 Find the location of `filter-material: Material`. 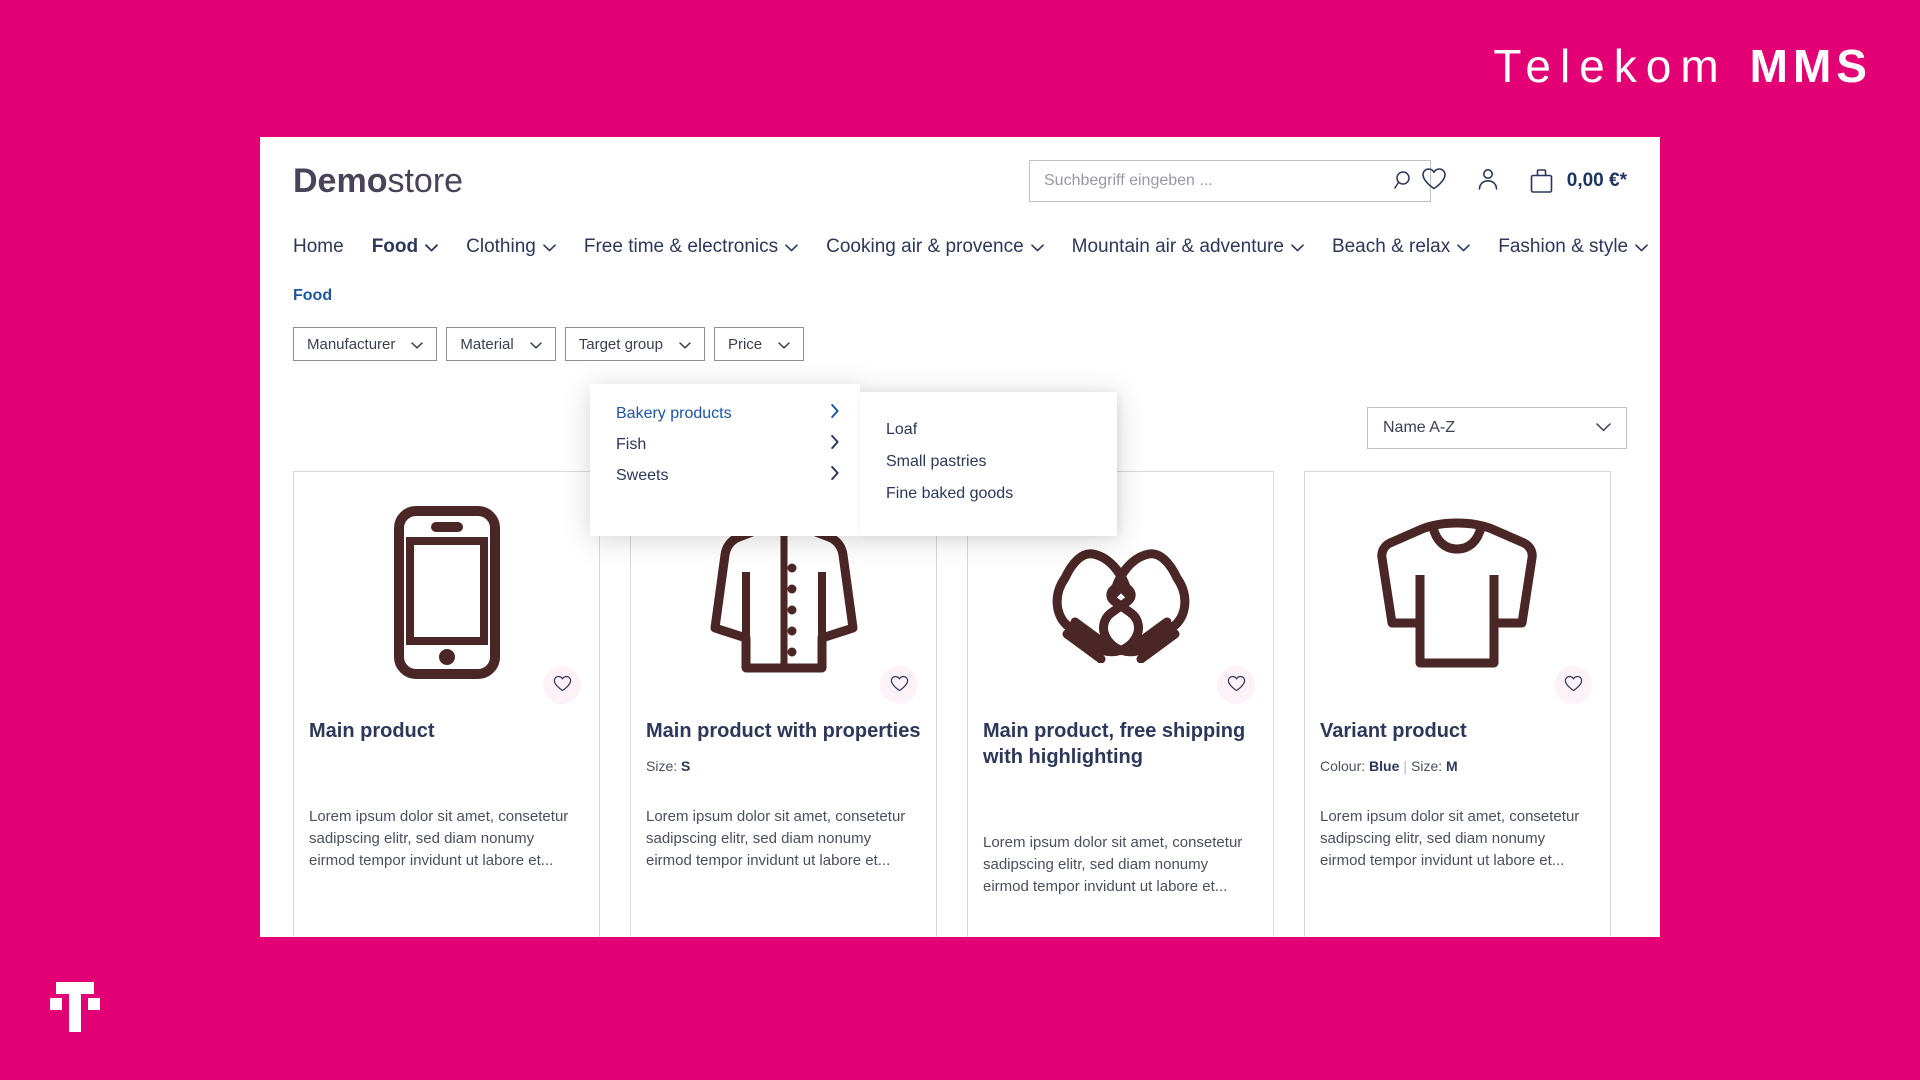

filter-material: Material is located at coordinates (501, 344).